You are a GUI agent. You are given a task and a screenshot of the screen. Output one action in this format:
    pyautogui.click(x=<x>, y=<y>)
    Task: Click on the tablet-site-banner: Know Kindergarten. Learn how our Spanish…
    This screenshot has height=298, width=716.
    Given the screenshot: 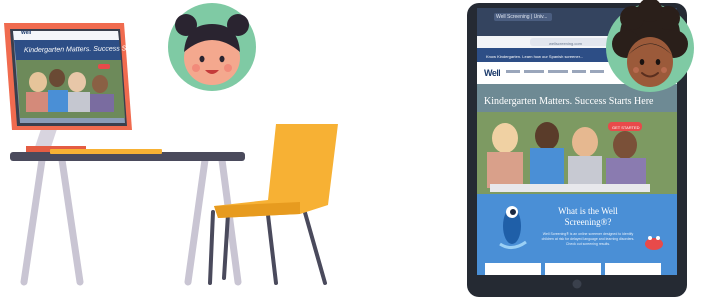 What is the action you would take?
    pyautogui.click(x=535, y=56)
    